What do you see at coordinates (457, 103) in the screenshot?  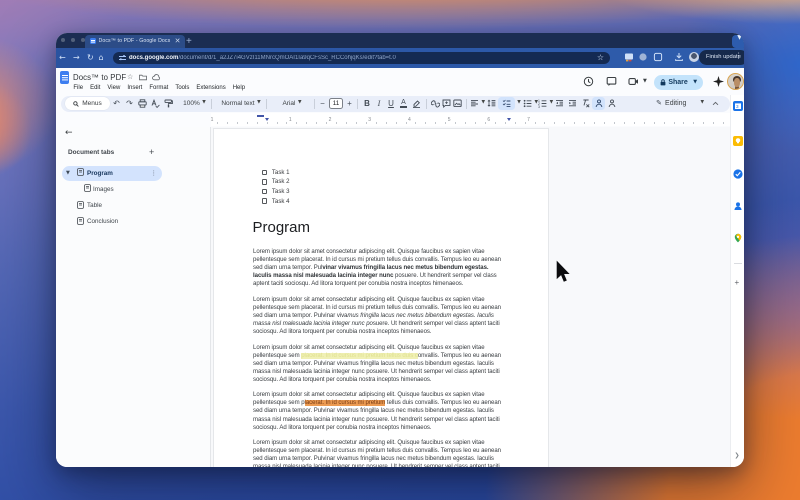 I see `insert-image-button` at bounding box center [457, 103].